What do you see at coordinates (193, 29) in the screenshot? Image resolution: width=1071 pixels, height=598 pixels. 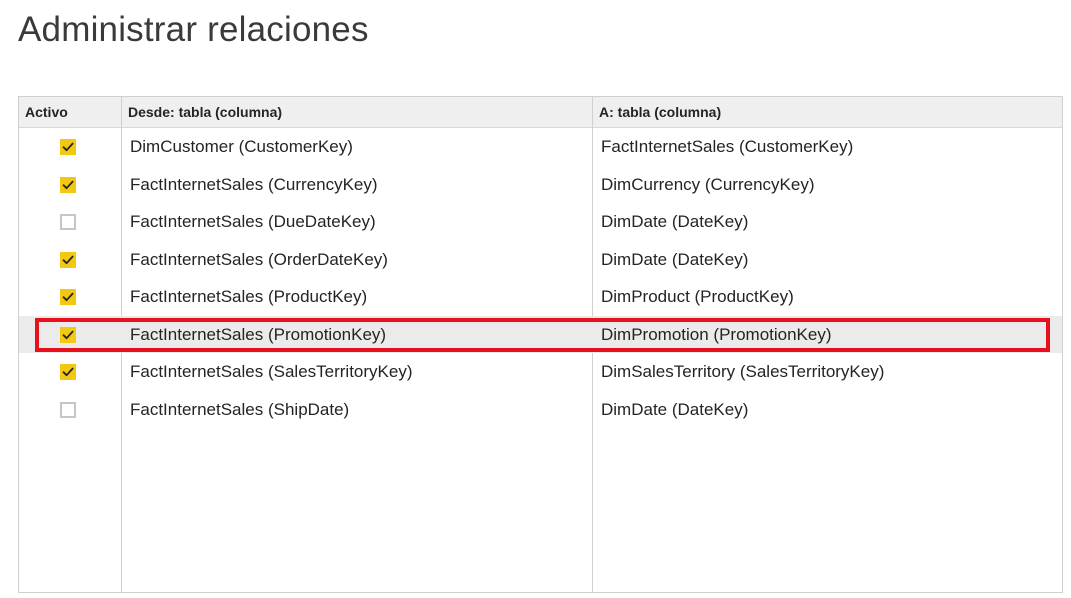 I see `page-title: Administrar relaciones` at bounding box center [193, 29].